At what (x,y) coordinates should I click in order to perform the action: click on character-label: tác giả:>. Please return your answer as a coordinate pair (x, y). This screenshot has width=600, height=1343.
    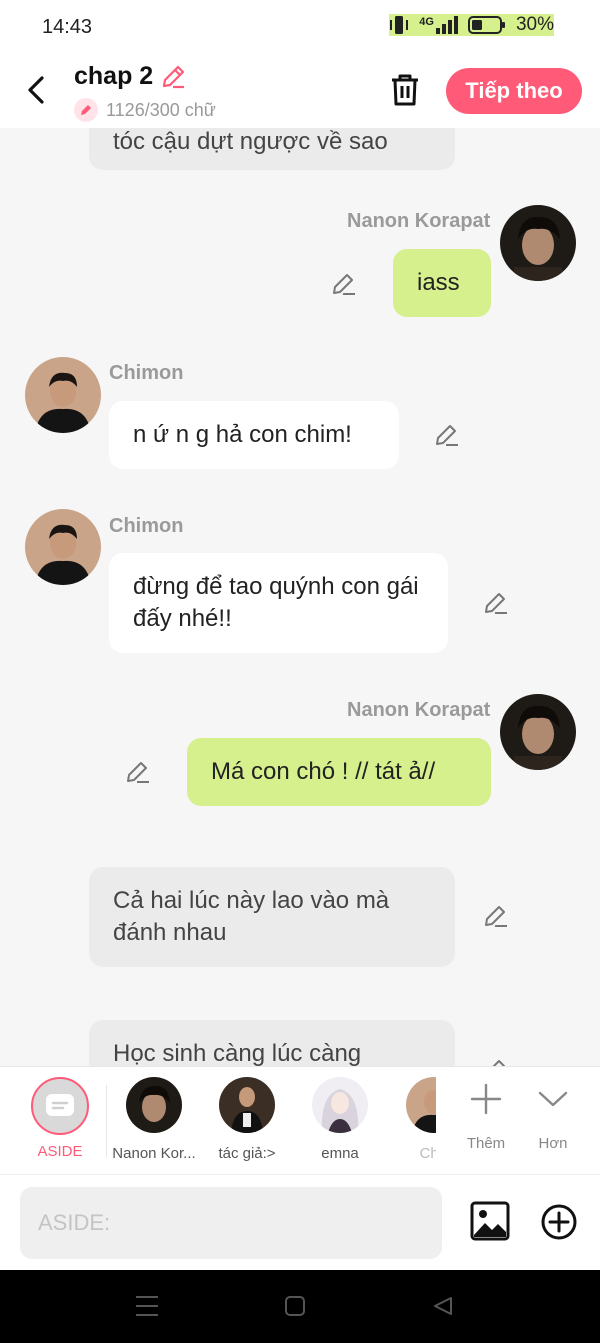
    Looking at the image, I should click on (247, 1153).